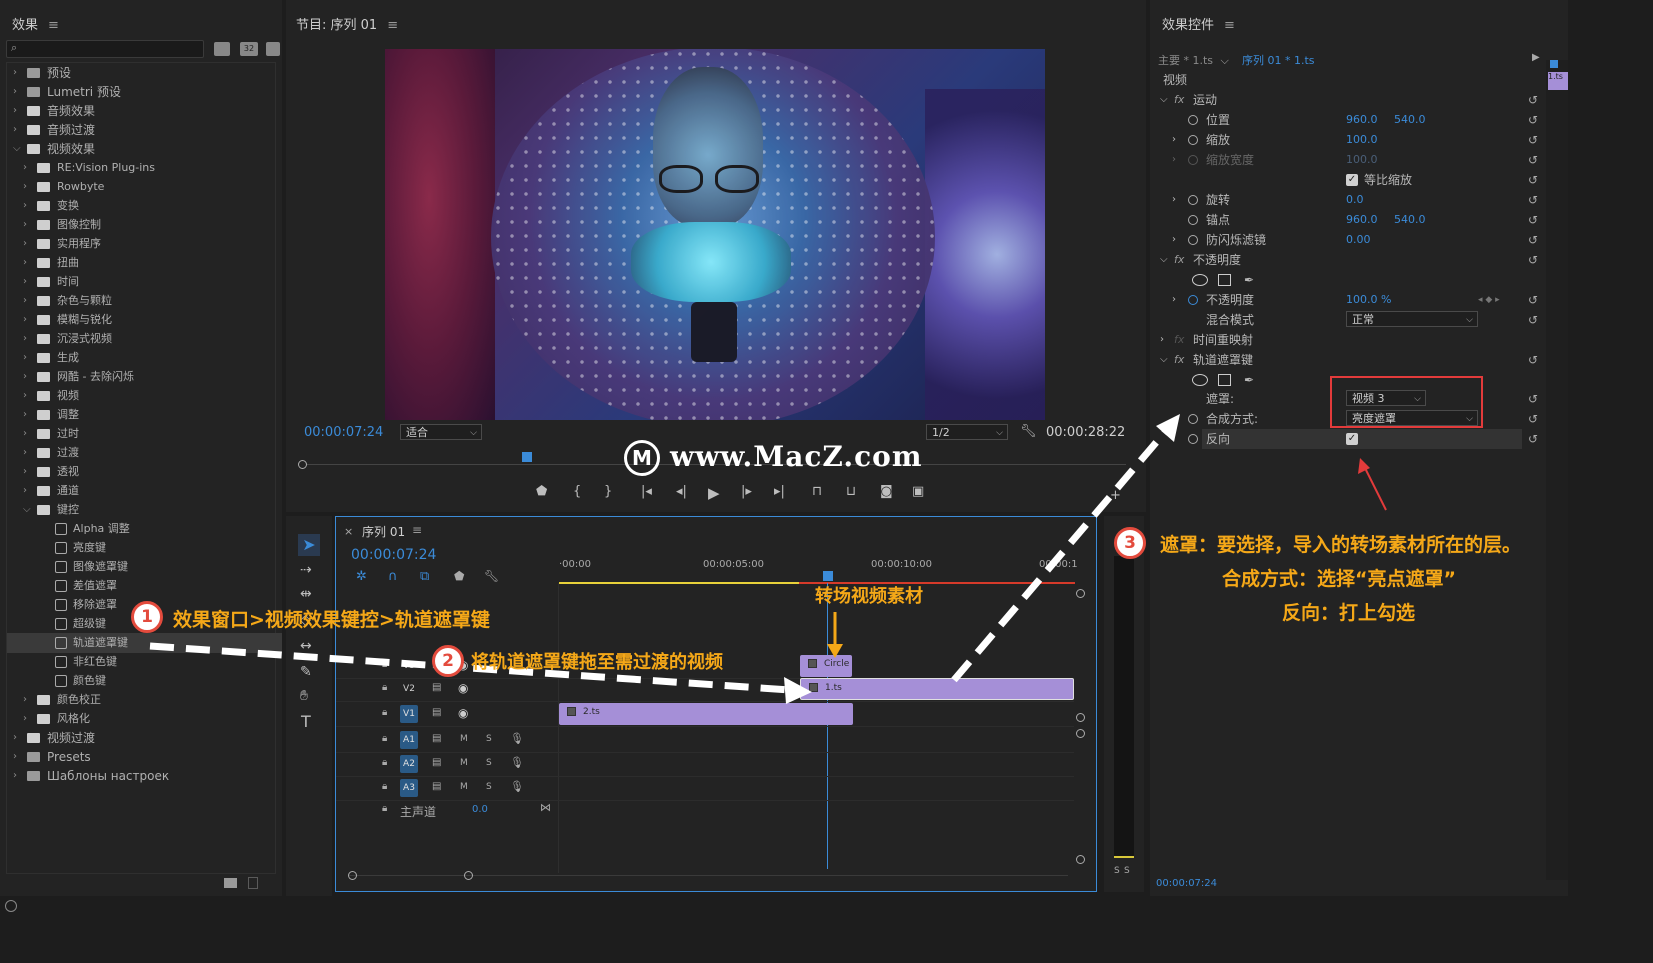  What do you see at coordinates (869, 596) in the screenshot?
I see `annotation-transition: 转场视频素材` at bounding box center [869, 596].